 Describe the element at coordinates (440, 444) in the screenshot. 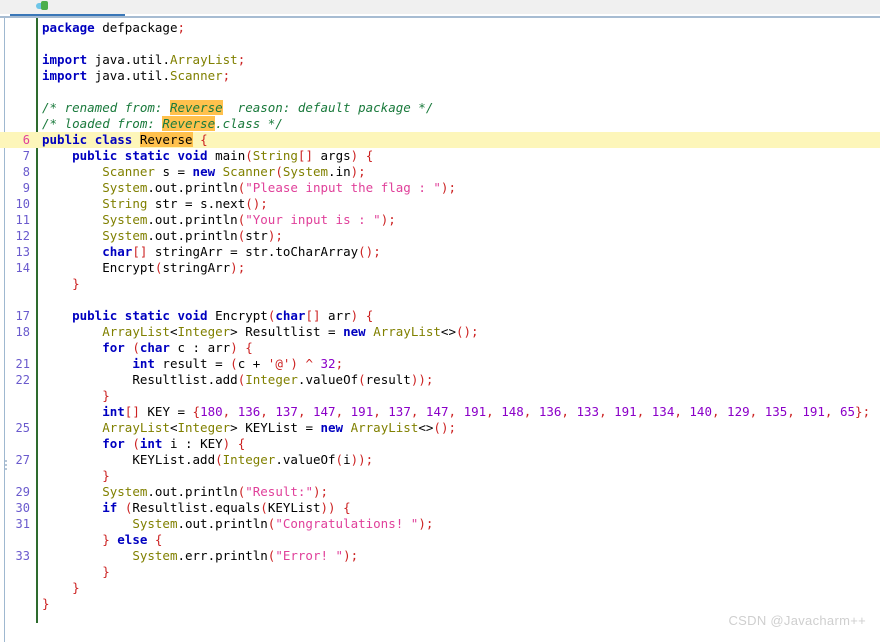

I see `code-line: for (int i : KEY) {` at that location.